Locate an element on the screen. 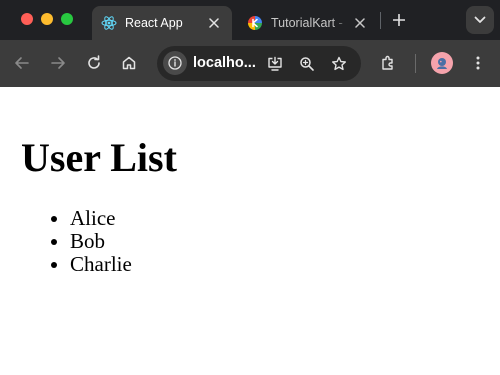 The image size is (500, 375). tab-title: TutorialKart - is located at coordinates (307, 23).